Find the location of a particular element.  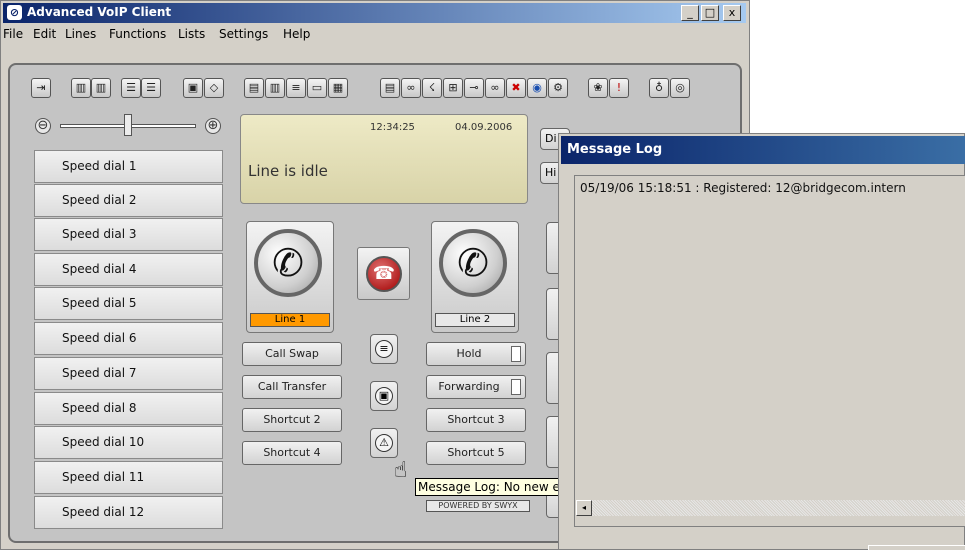

display-date: 04.09.2006 is located at coordinates (484, 127).